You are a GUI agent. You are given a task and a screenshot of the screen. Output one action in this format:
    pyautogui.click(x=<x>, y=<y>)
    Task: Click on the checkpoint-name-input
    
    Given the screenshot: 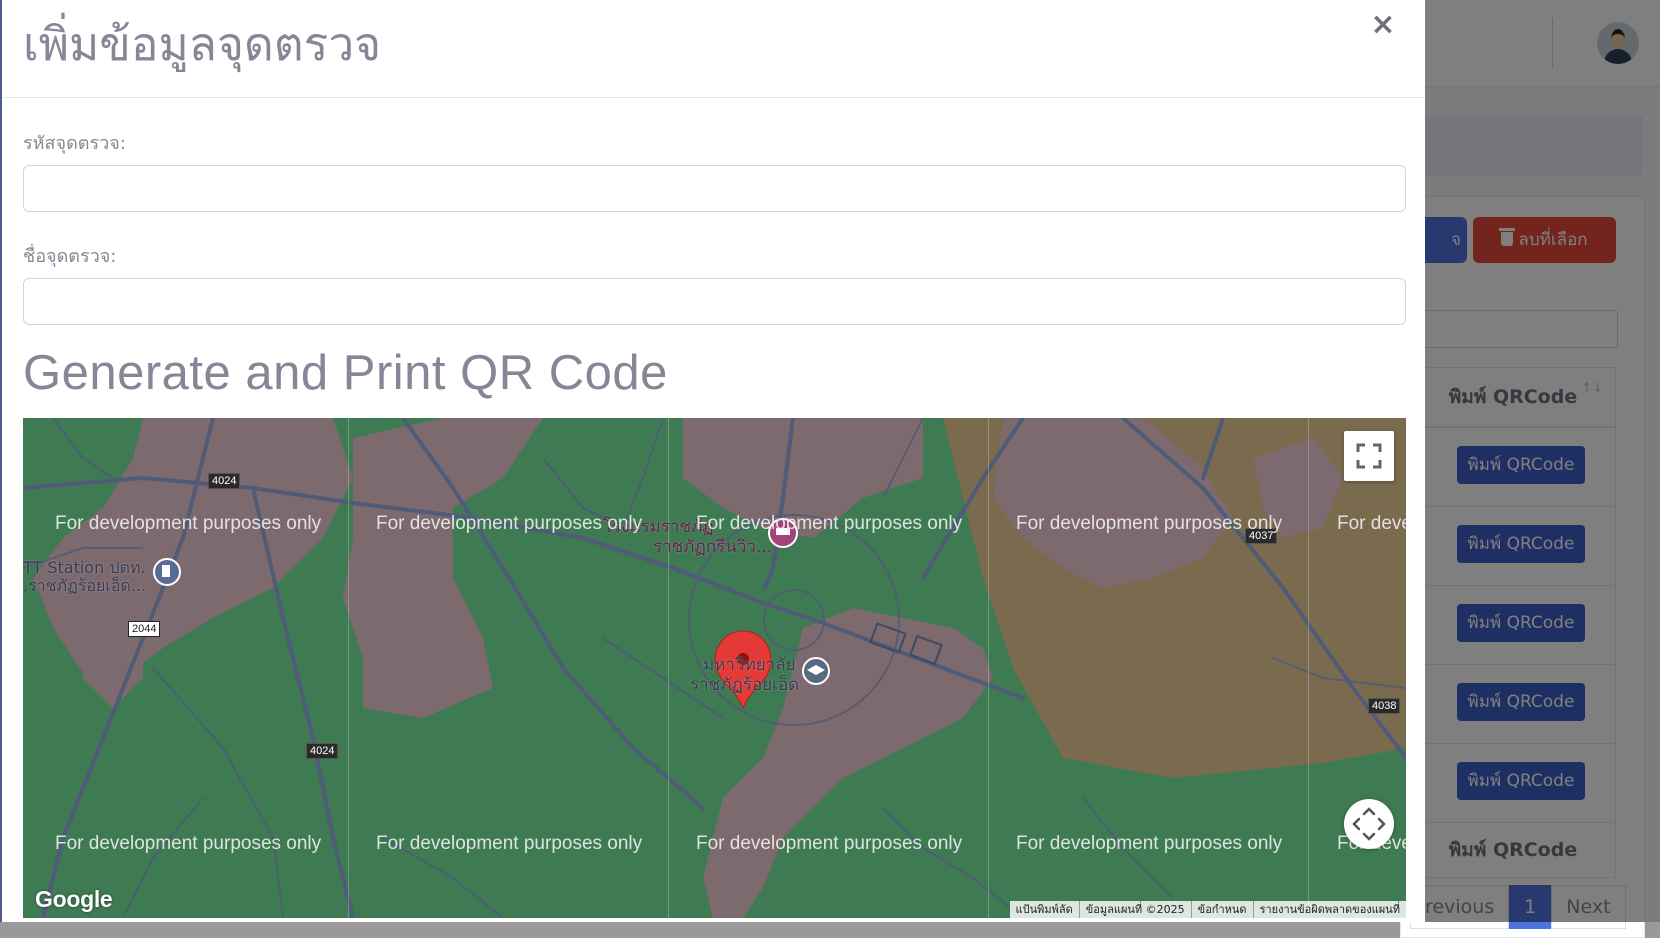 What is the action you would take?
    pyautogui.click(x=714, y=301)
    